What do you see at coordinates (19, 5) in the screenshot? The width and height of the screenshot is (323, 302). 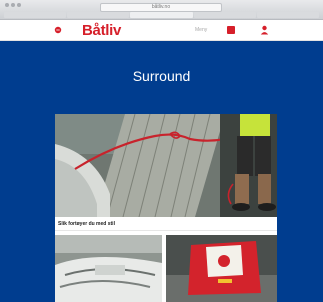 I see `maximize-window-icon` at bounding box center [19, 5].